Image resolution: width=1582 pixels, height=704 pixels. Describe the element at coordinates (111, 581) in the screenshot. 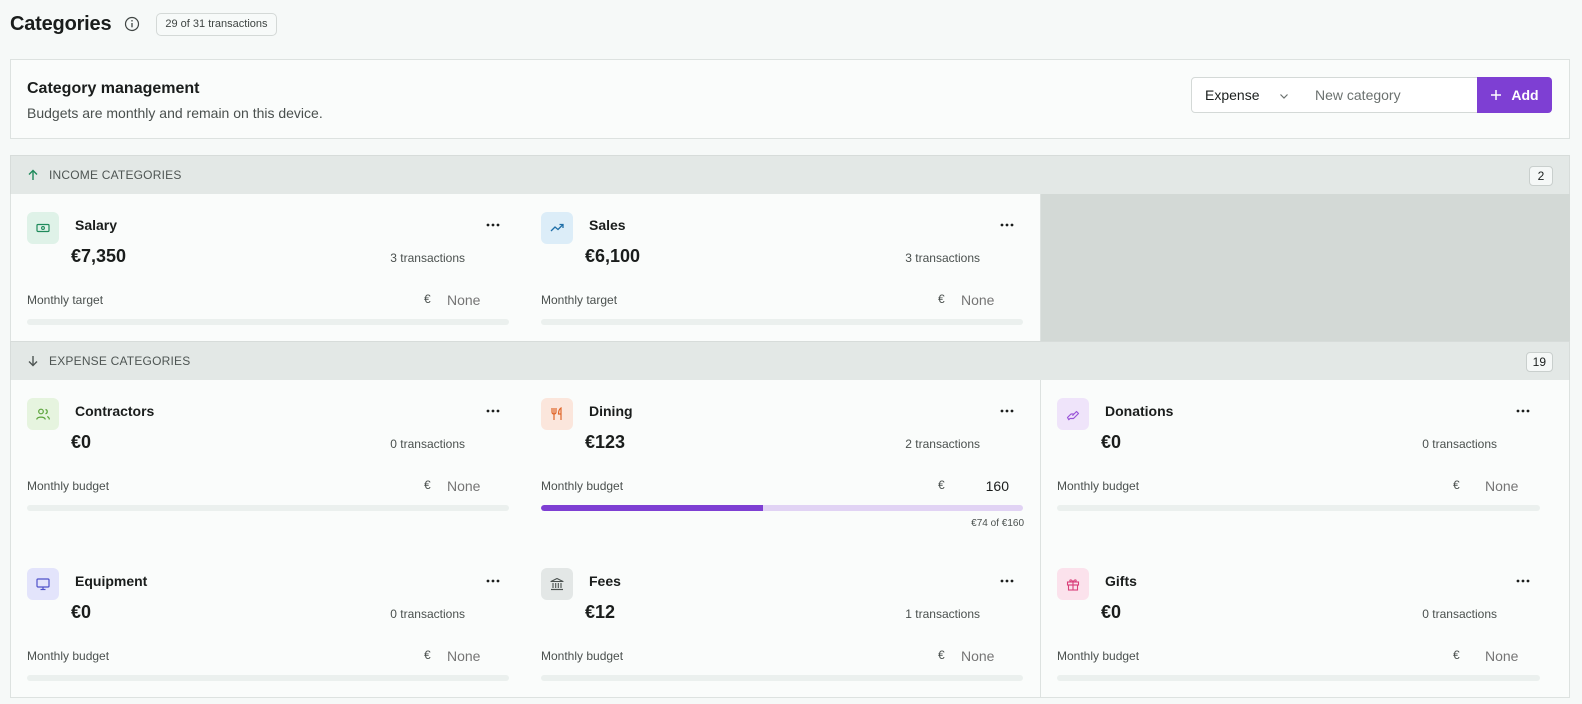

I see `category-name: Equipment` at that location.